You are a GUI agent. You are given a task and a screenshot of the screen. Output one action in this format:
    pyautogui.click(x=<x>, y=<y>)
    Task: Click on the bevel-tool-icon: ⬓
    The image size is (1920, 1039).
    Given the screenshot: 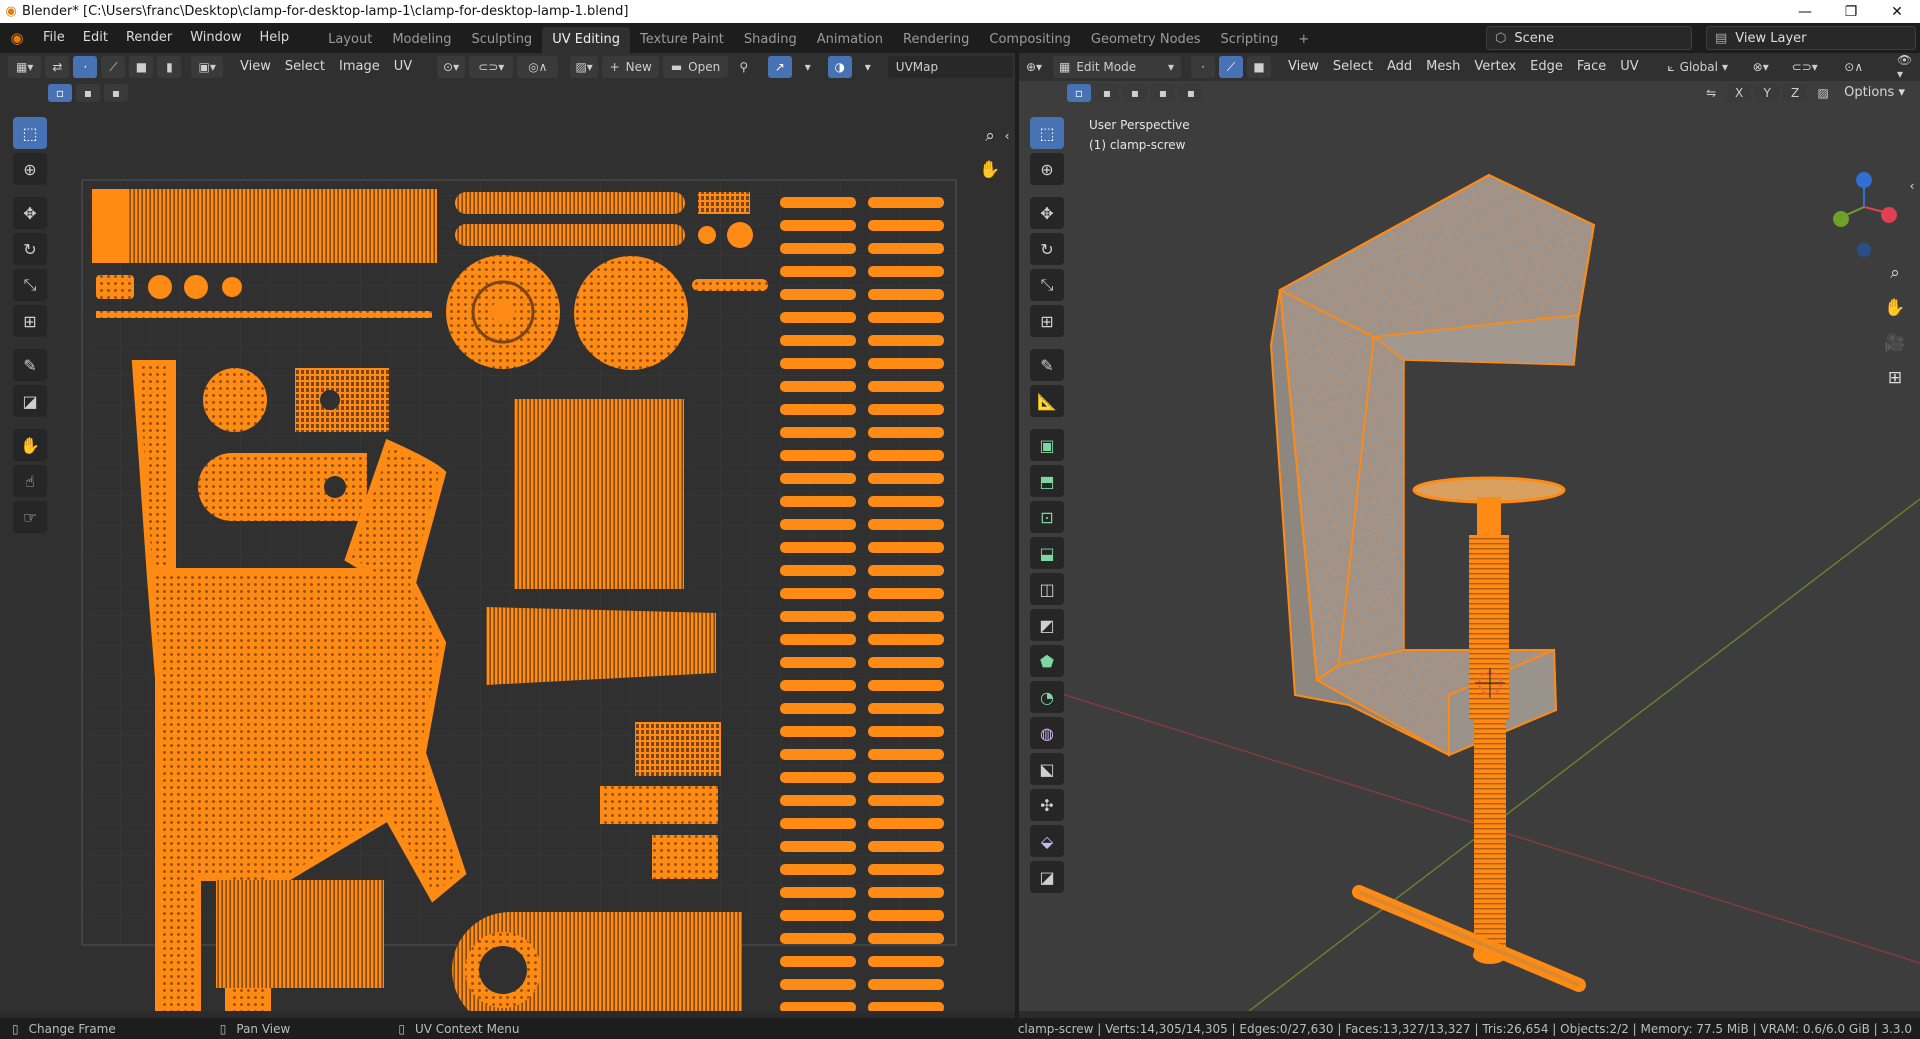 What is the action you would take?
    pyautogui.click(x=1047, y=553)
    